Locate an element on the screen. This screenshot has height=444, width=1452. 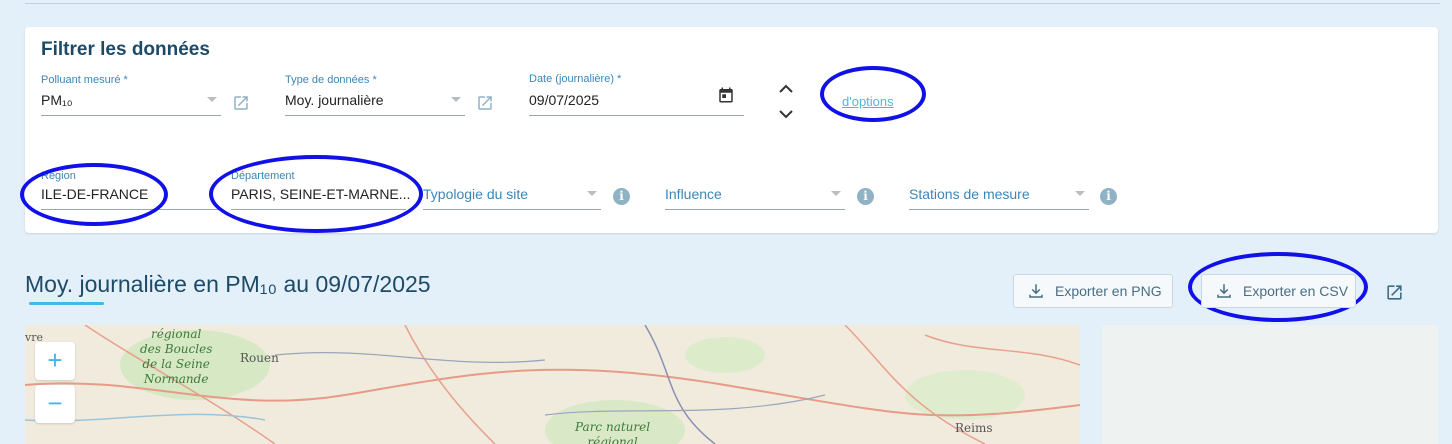
stations-select: Stations de mesure is located at coordinates (999, 190).